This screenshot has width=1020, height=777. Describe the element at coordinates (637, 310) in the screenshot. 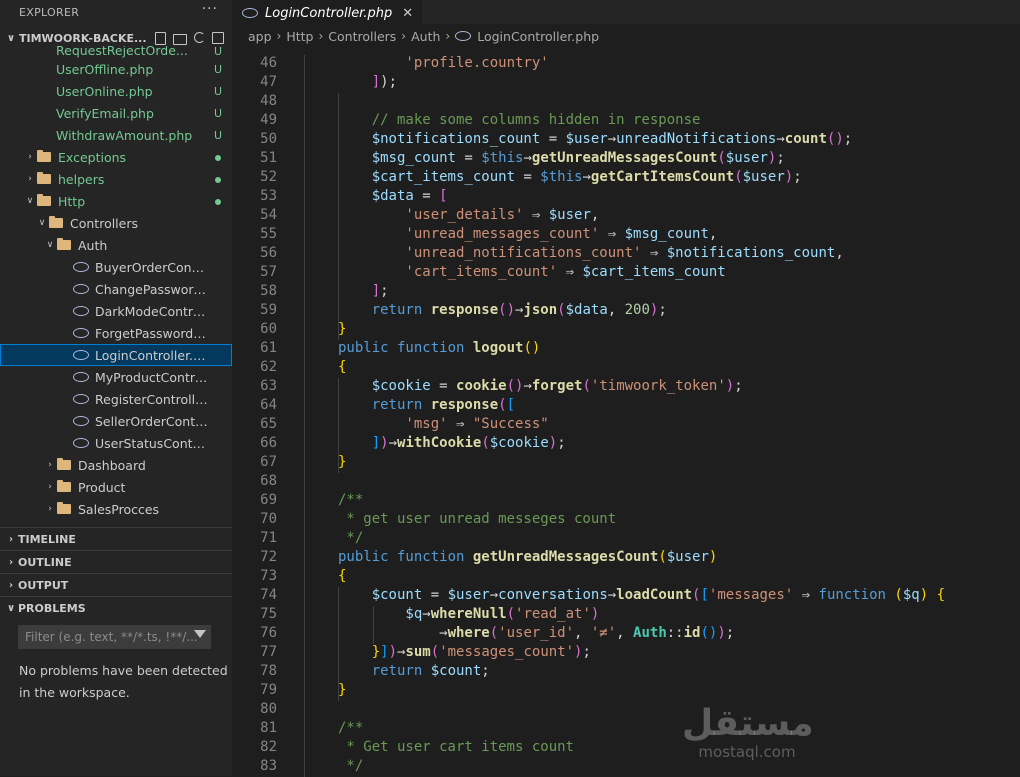

I see `code-token: 200` at that location.